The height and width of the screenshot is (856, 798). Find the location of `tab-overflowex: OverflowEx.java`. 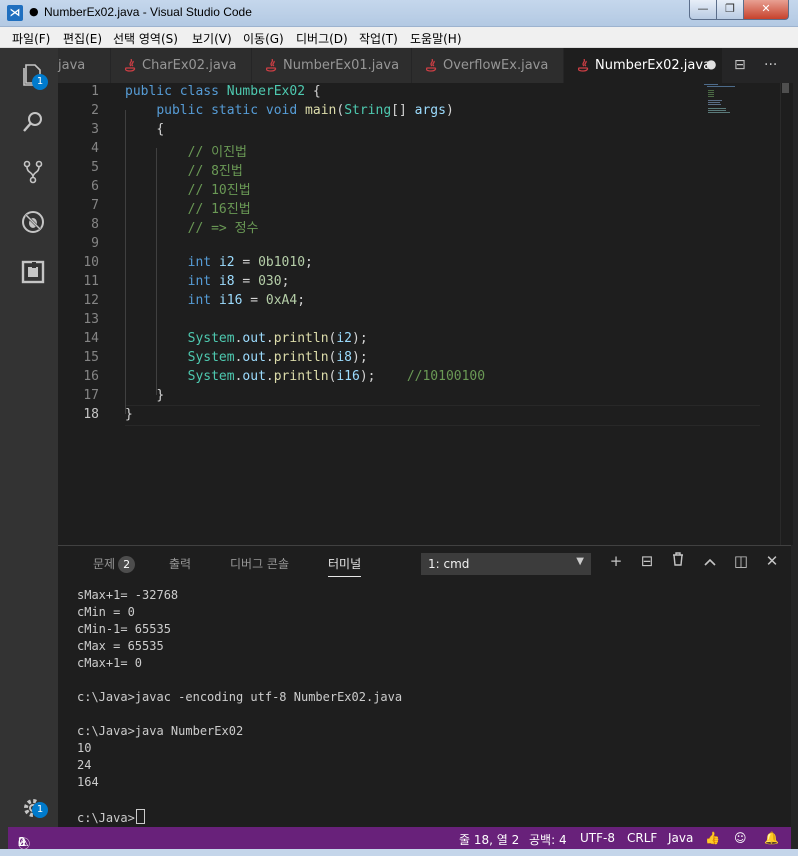

tab-overflowex: OverflowEx.java is located at coordinates (488, 65).